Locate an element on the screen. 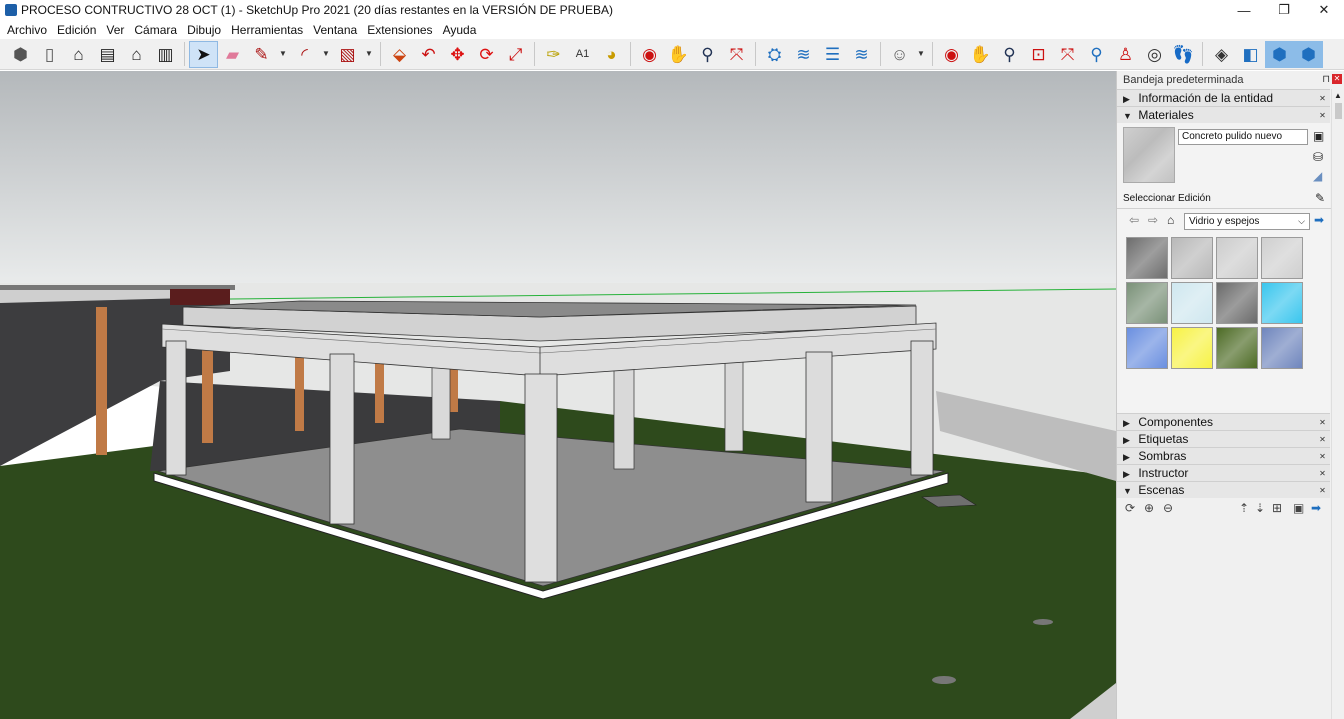  scroll-thumb is located at coordinates (1338, 111).